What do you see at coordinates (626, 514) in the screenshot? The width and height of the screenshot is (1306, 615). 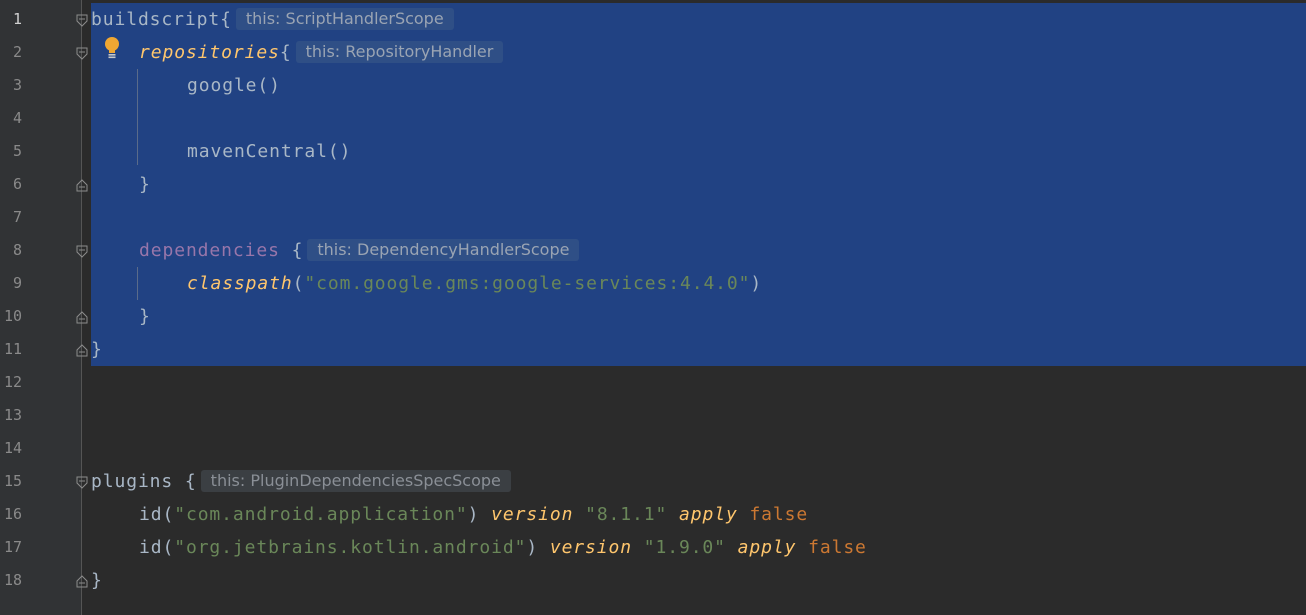 I see `string-literal: "8.1.1"` at bounding box center [626, 514].